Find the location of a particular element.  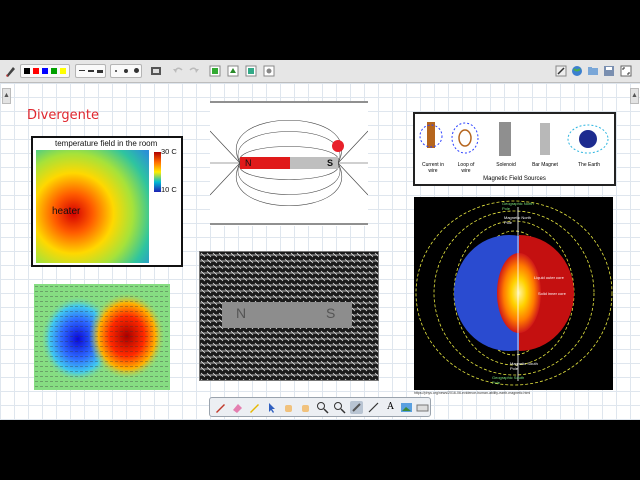

source-label-solenoid: Solenoid is located at coordinates (506, 165).